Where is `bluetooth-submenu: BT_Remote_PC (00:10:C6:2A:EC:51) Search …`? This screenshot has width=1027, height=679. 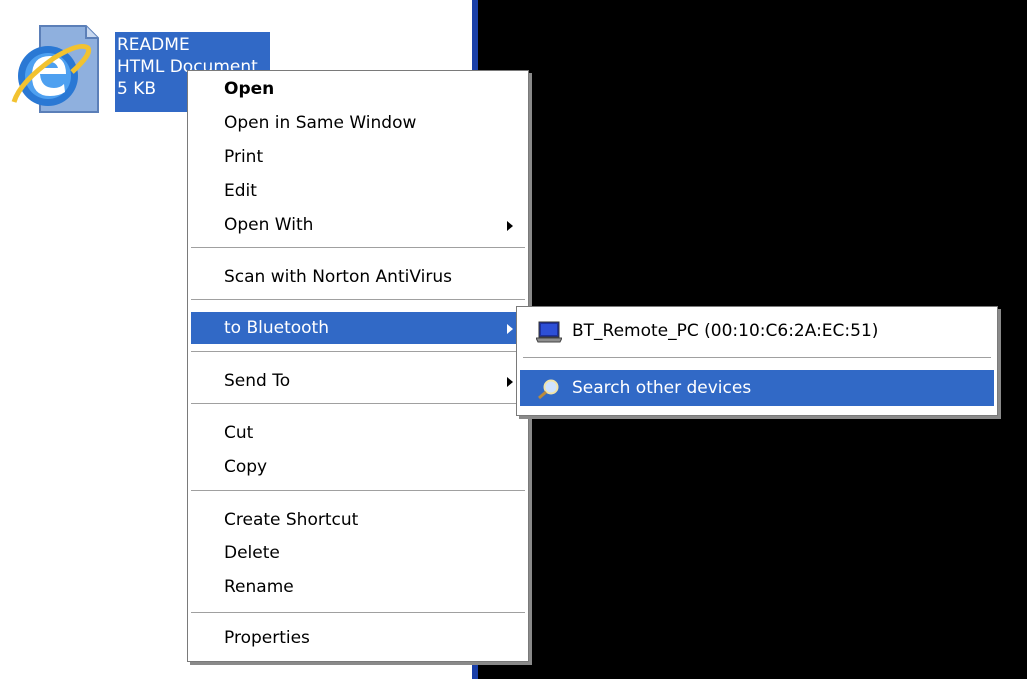 bluetooth-submenu: BT_Remote_PC (00:10:C6:2A:EC:51) Search … is located at coordinates (757, 361).